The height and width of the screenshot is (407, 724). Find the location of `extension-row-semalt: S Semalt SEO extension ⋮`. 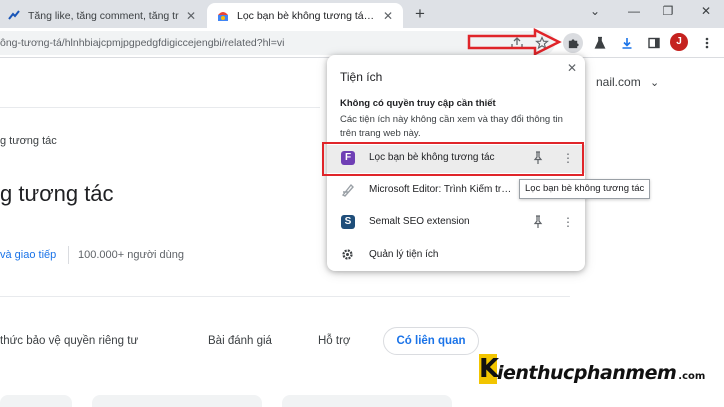

extension-row-semalt: S Semalt SEO extension ⋮ is located at coordinates (456, 223).